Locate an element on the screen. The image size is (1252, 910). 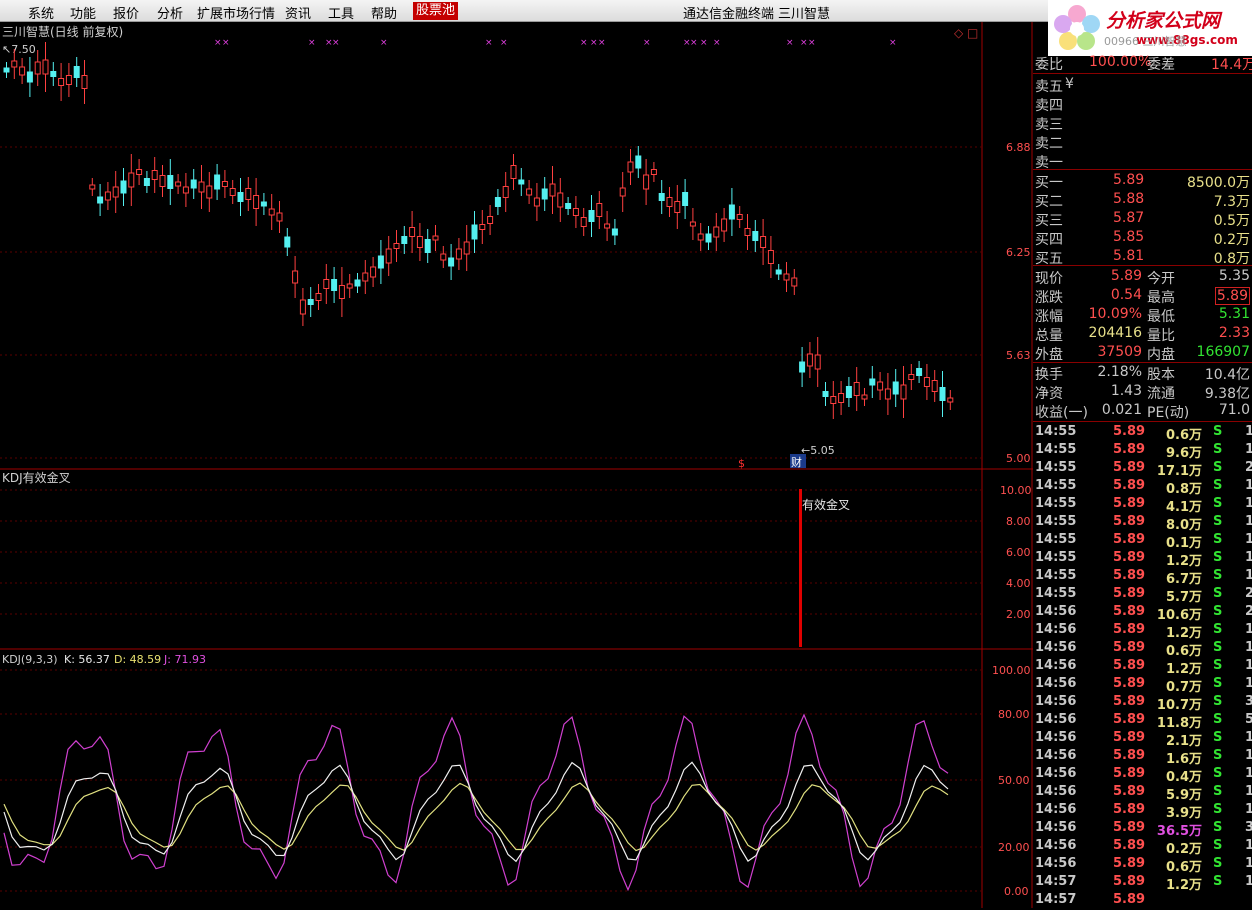
tick-row: 14:57 5.89 is located at coordinates (1090, 899).